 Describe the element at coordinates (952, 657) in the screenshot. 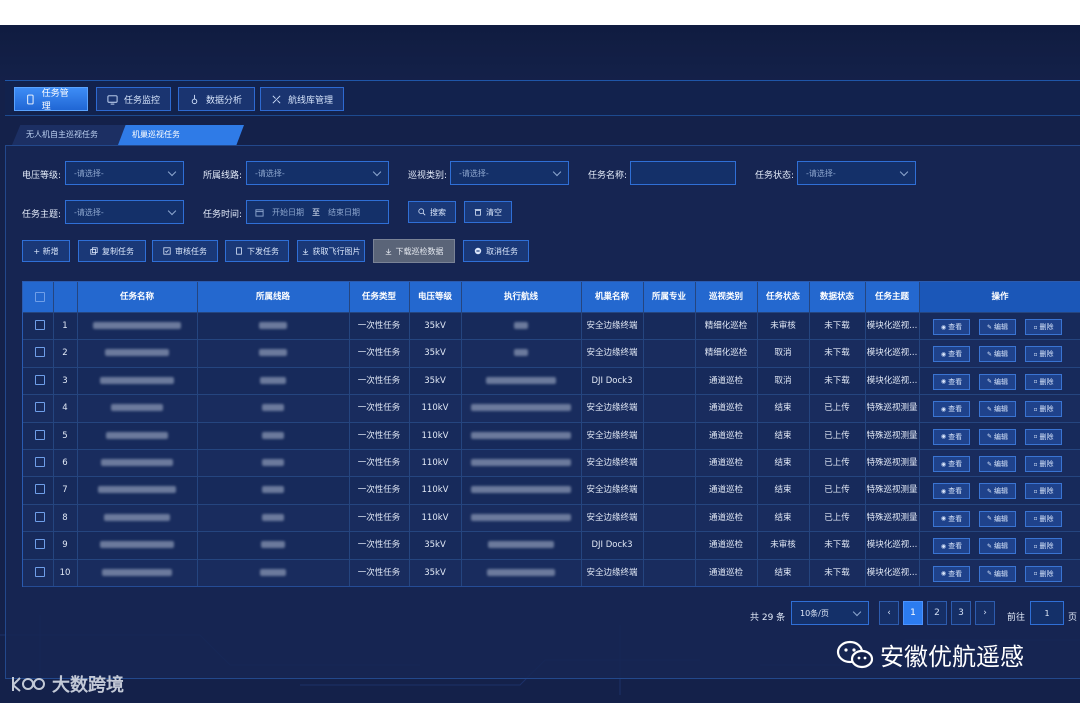

I see `watermark-right-text: 安徽优航遥感` at that location.